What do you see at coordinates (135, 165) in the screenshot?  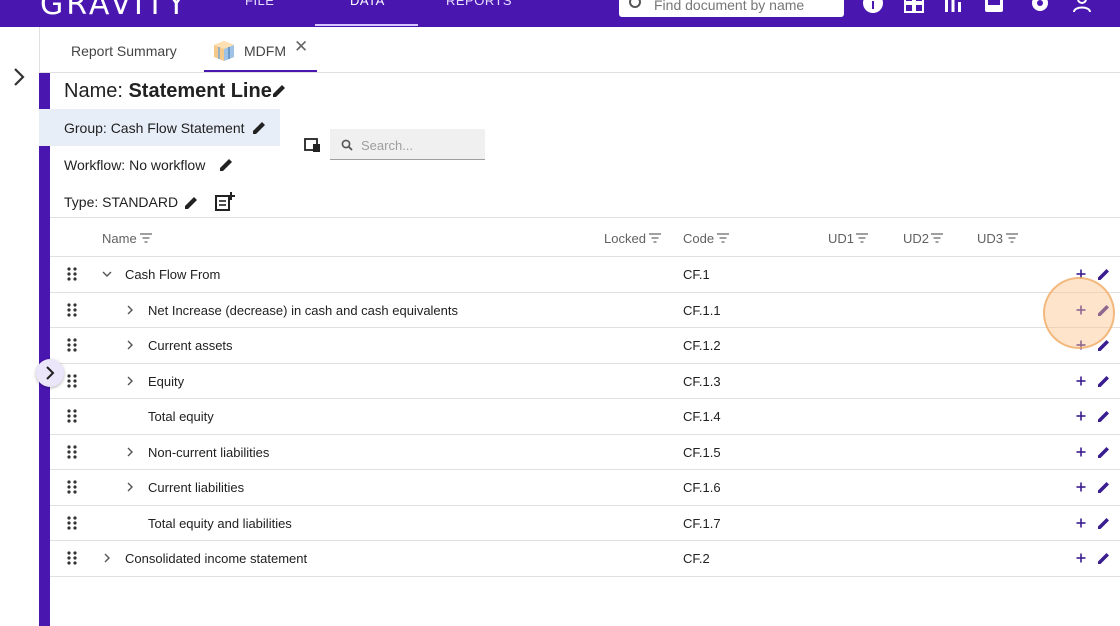 I see `workflow-property: Workflow: No workflow` at bounding box center [135, 165].